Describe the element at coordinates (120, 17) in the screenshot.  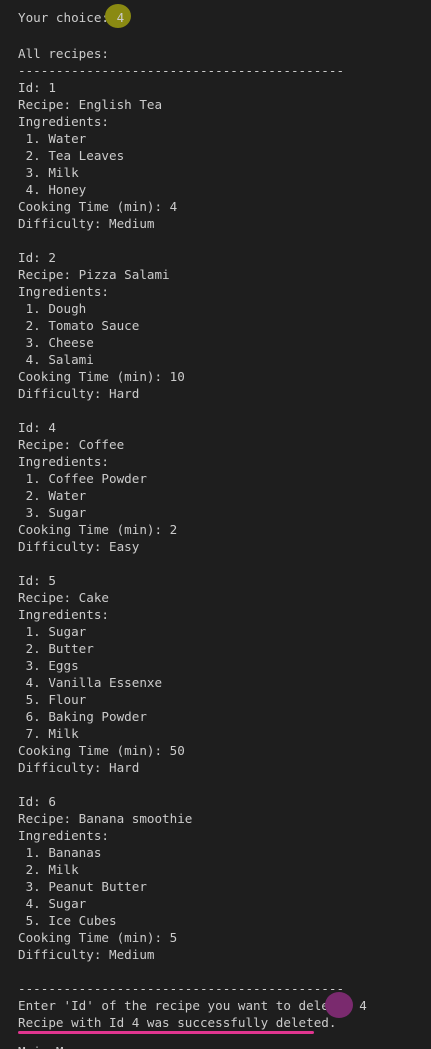
I see `choice-value: 4` at that location.